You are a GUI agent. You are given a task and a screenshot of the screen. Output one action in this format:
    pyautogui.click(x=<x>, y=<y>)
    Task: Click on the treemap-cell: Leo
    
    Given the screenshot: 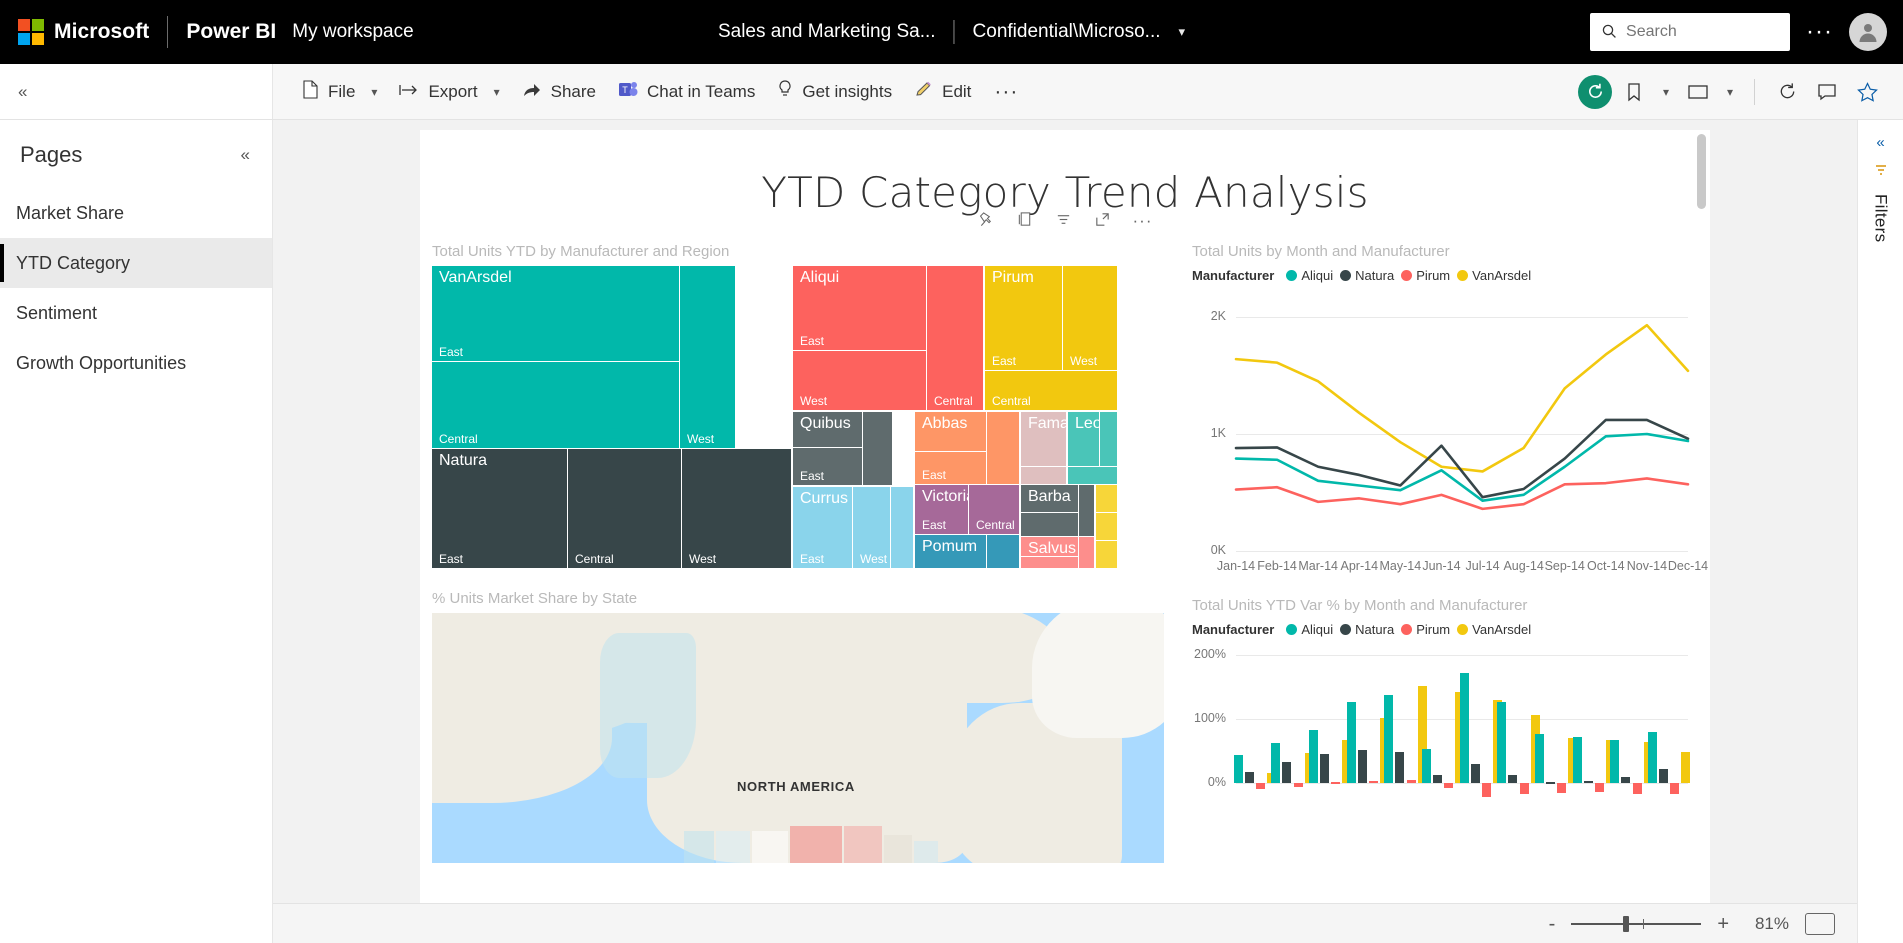 What is the action you would take?
    pyautogui.click(x=1084, y=439)
    